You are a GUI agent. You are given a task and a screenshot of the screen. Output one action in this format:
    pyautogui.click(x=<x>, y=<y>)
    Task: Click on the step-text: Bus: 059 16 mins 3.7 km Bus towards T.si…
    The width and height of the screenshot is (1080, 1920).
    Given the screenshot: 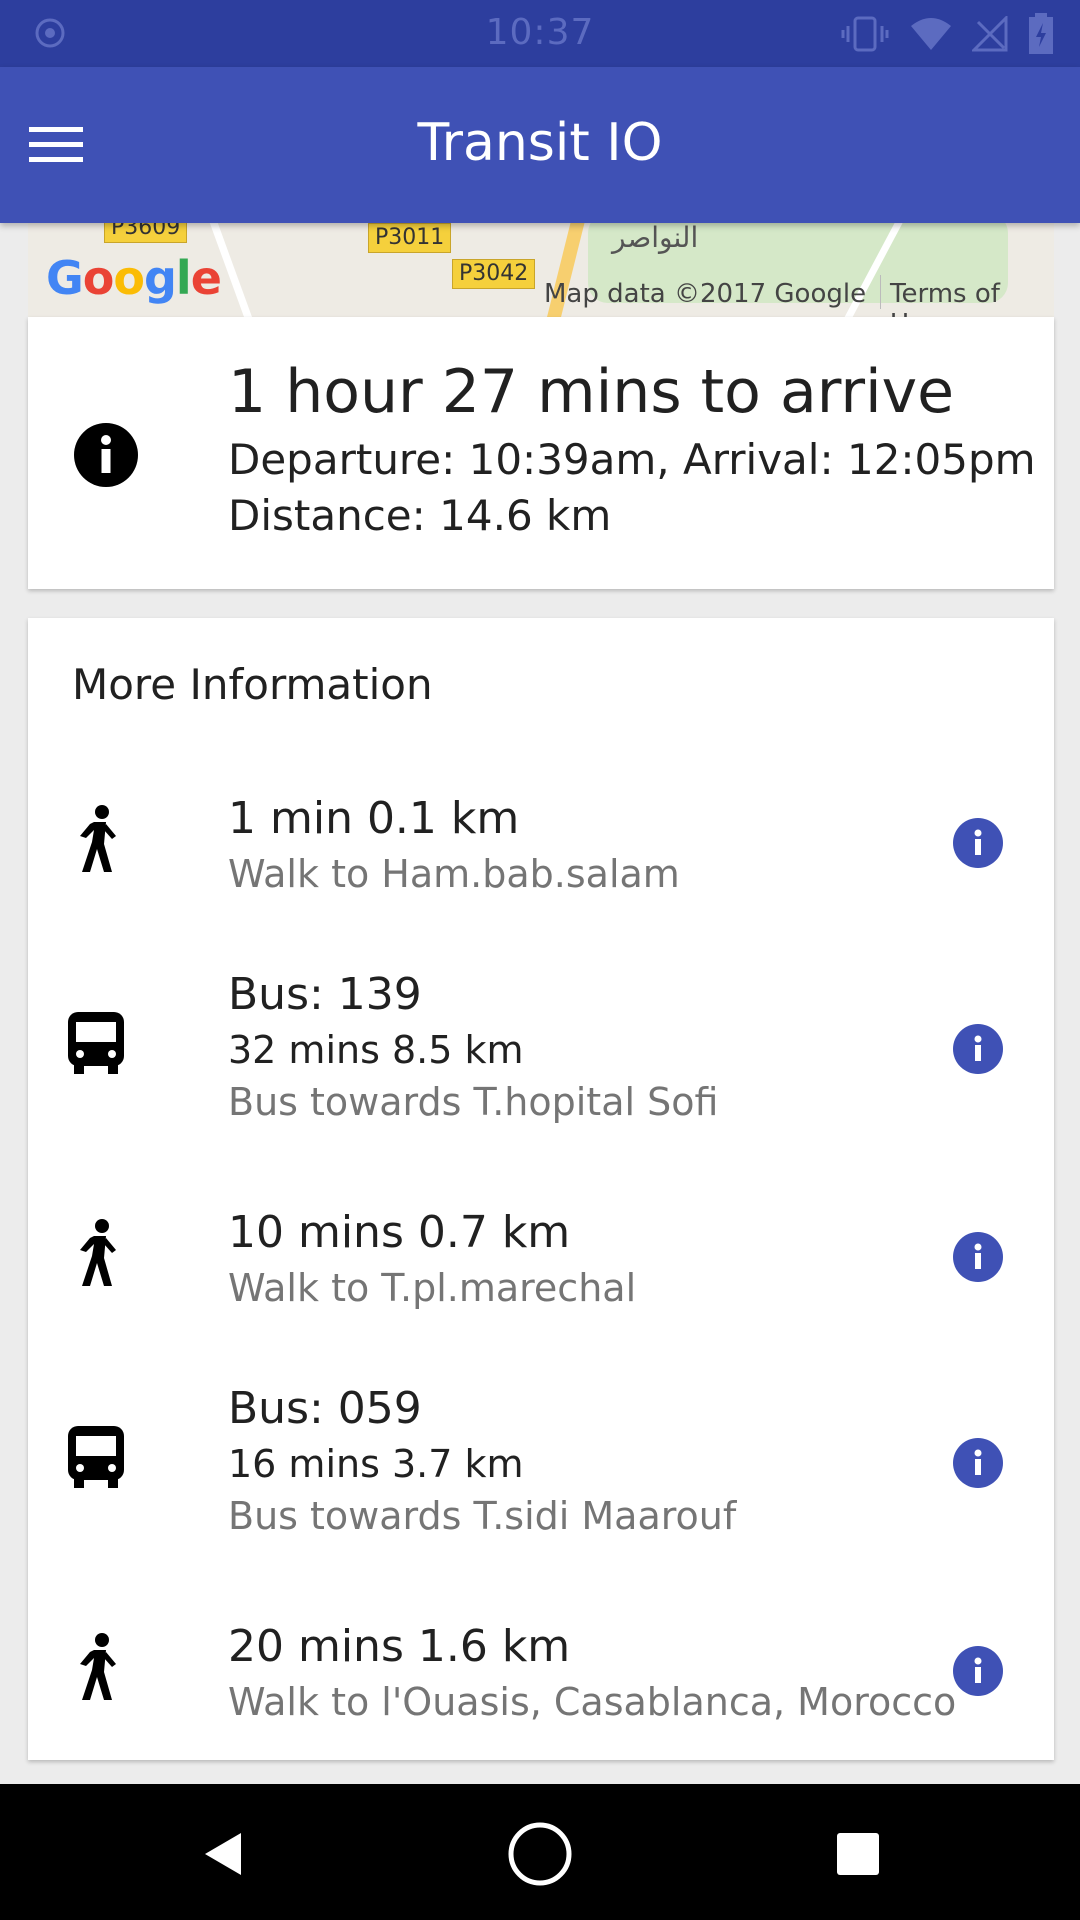 What is the action you would take?
    pyautogui.click(x=482, y=1461)
    